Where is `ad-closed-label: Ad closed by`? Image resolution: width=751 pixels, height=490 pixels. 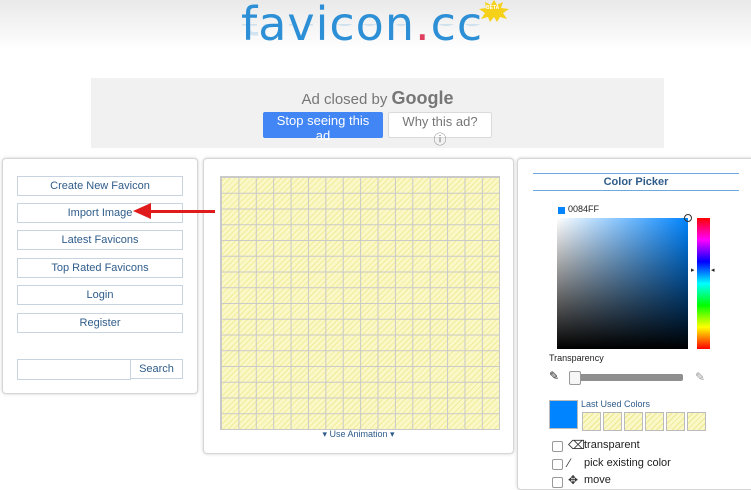
ad-closed-label: Ad closed by is located at coordinates (344, 99).